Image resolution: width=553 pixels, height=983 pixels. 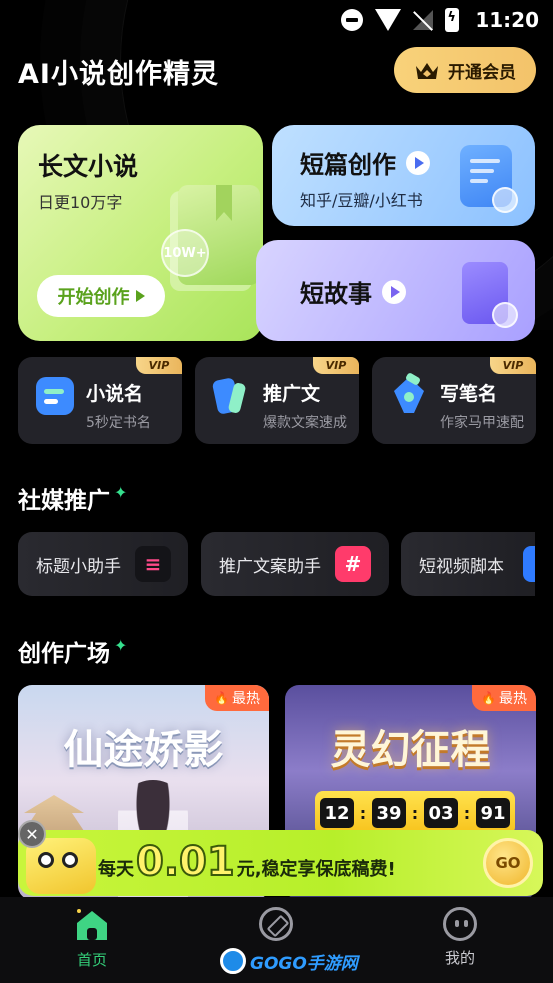 What do you see at coordinates (440, 20) in the screenshot?
I see `status-icons: 11:20` at bounding box center [440, 20].